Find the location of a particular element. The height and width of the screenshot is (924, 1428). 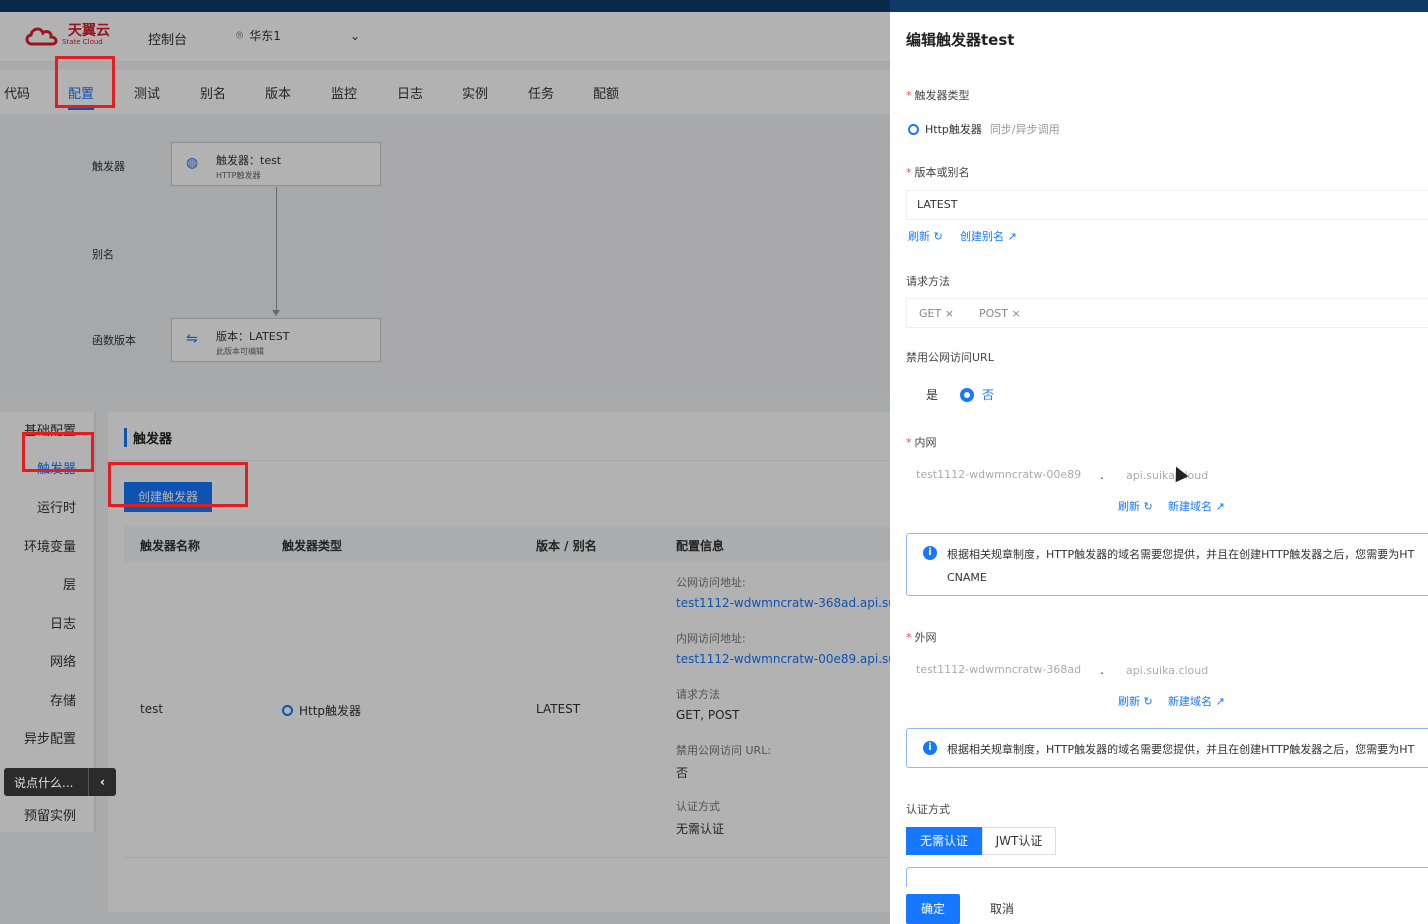

internal-notice-cname: CNAME is located at coordinates (967, 577).